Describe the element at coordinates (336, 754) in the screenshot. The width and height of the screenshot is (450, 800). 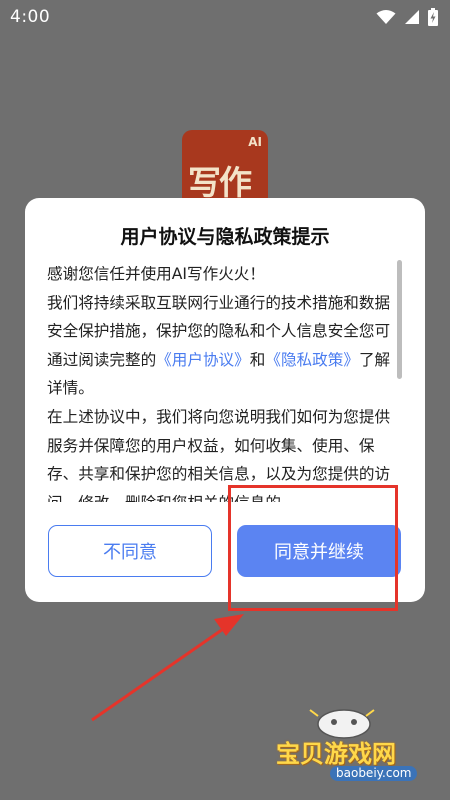
I see `watermark-name: 宝贝游戏网` at that location.